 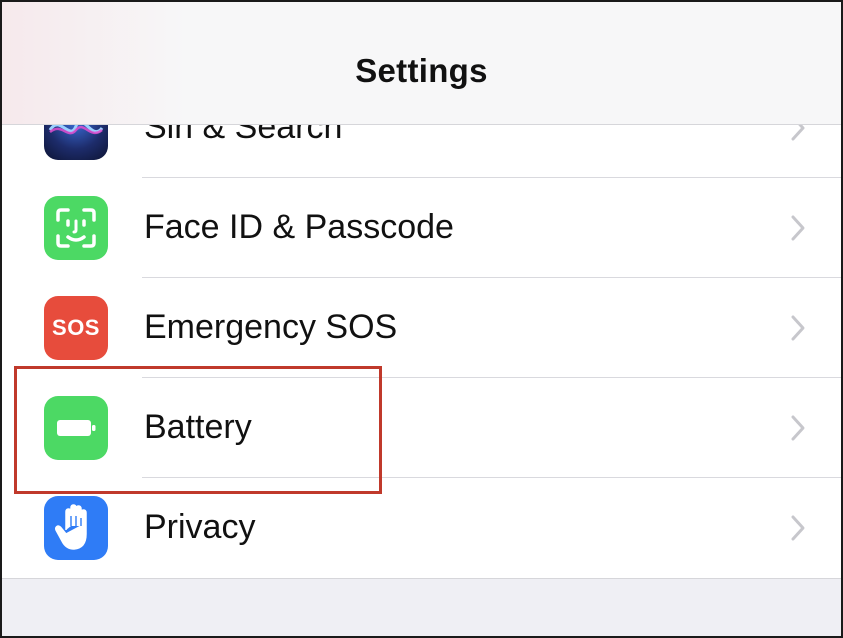 I want to click on settings-row-label: Emergency SOS, so click(x=271, y=327).